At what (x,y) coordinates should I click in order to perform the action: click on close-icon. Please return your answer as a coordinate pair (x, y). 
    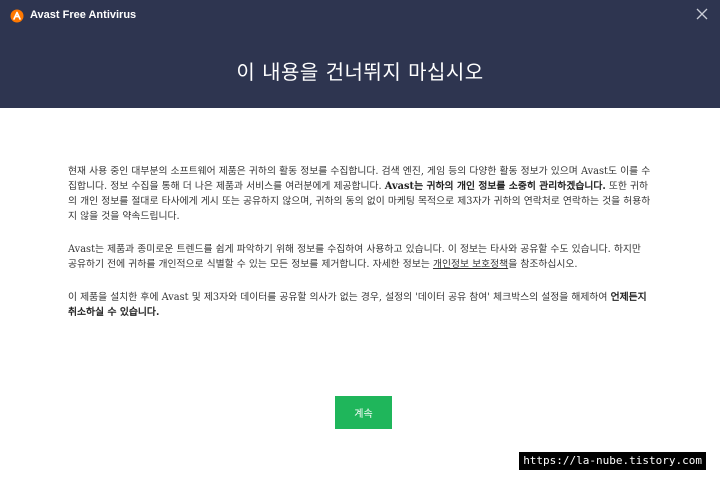
    Looking at the image, I should click on (702, 14).